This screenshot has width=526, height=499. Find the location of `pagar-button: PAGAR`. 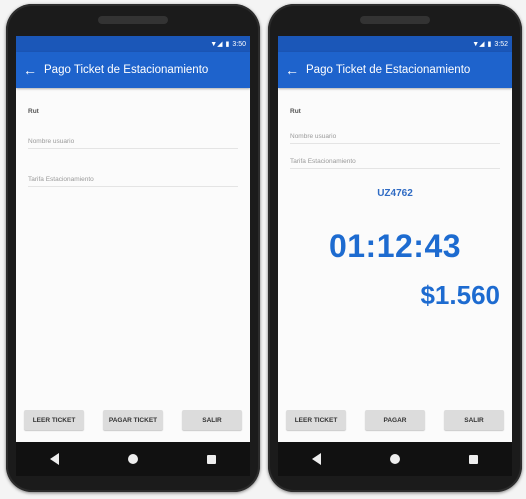

pagar-button: PAGAR is located at coordinates (395, 420).